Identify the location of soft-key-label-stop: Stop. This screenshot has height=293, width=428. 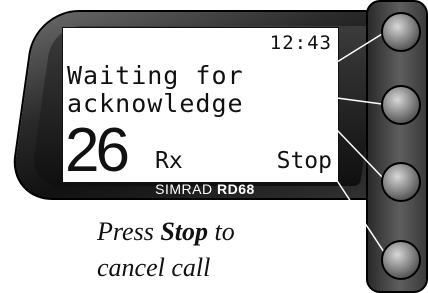
(304, 161).